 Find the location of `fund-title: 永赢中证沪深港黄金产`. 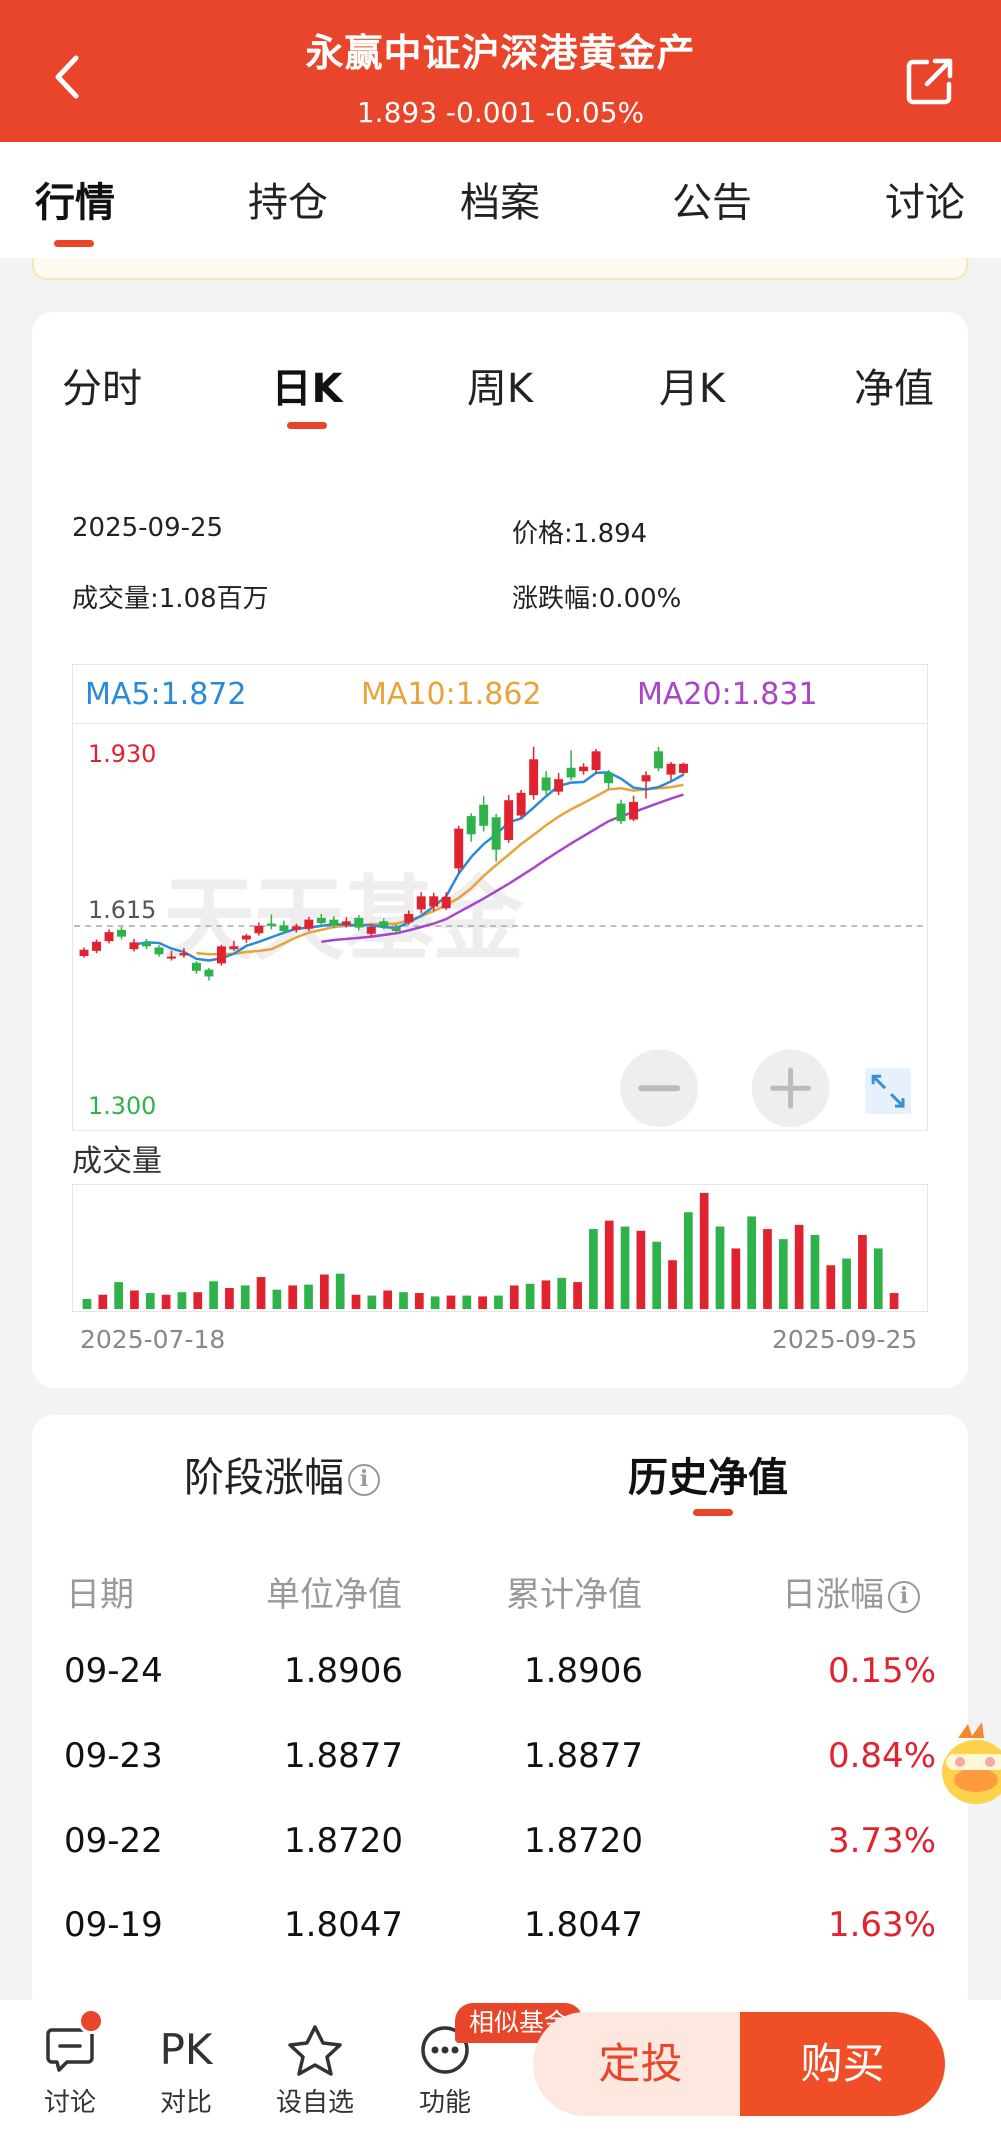

fund-title: 永赢中证沪深港黄金产 is located at coordinates (500, 53).